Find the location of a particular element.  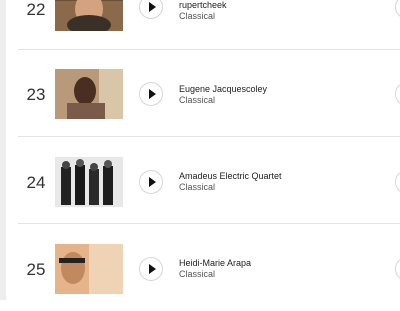

track-title: Heidi-Marie Arapa is located at coordinates (279, 263).